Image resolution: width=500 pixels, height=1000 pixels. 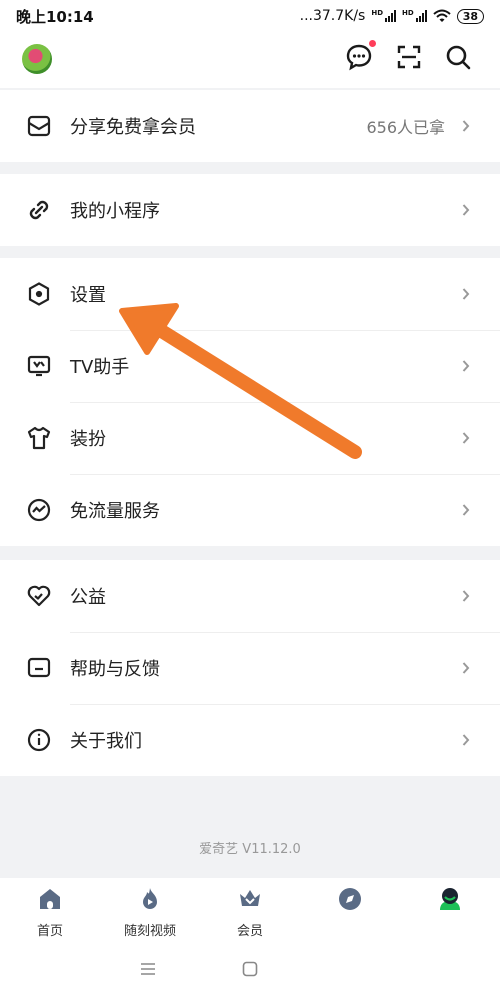 What do you see at coordinates (250, 596) in the screenshot?
I see `charity-item: 公益` at bounding box center [250, 596].